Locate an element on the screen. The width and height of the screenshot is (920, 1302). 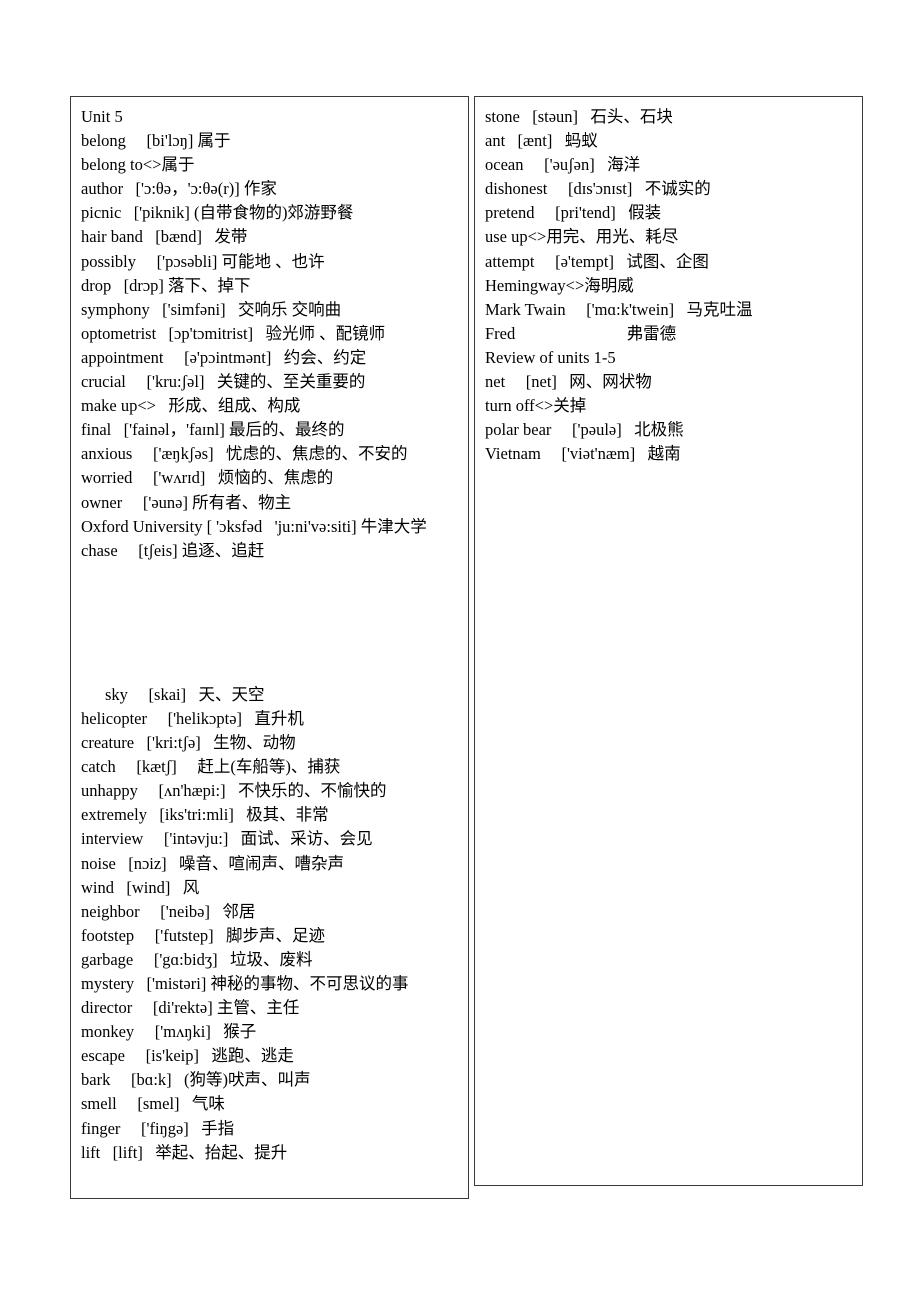
vocabulary-entry: net [net] 网、网状物 is located at coordinates (568, 382).